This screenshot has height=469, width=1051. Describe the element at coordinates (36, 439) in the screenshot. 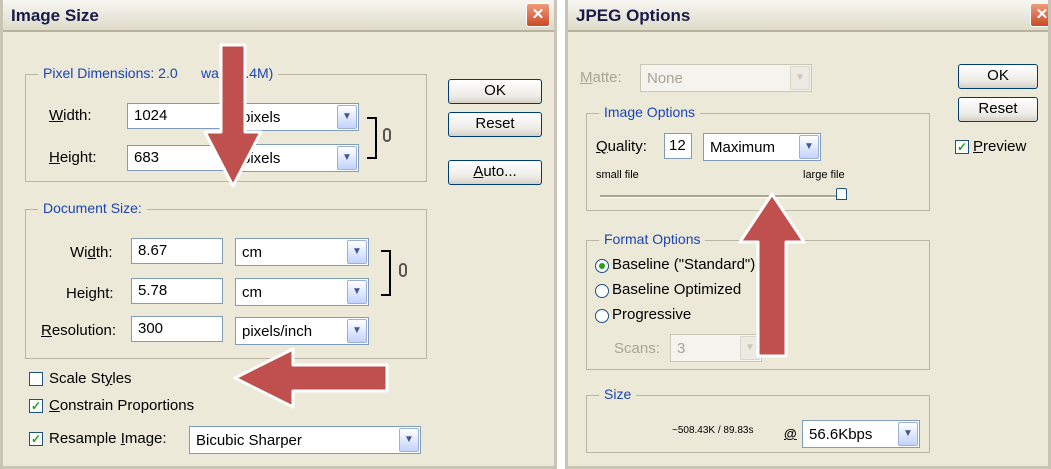

I see `resample-image-checkbox: ✓` at that location.